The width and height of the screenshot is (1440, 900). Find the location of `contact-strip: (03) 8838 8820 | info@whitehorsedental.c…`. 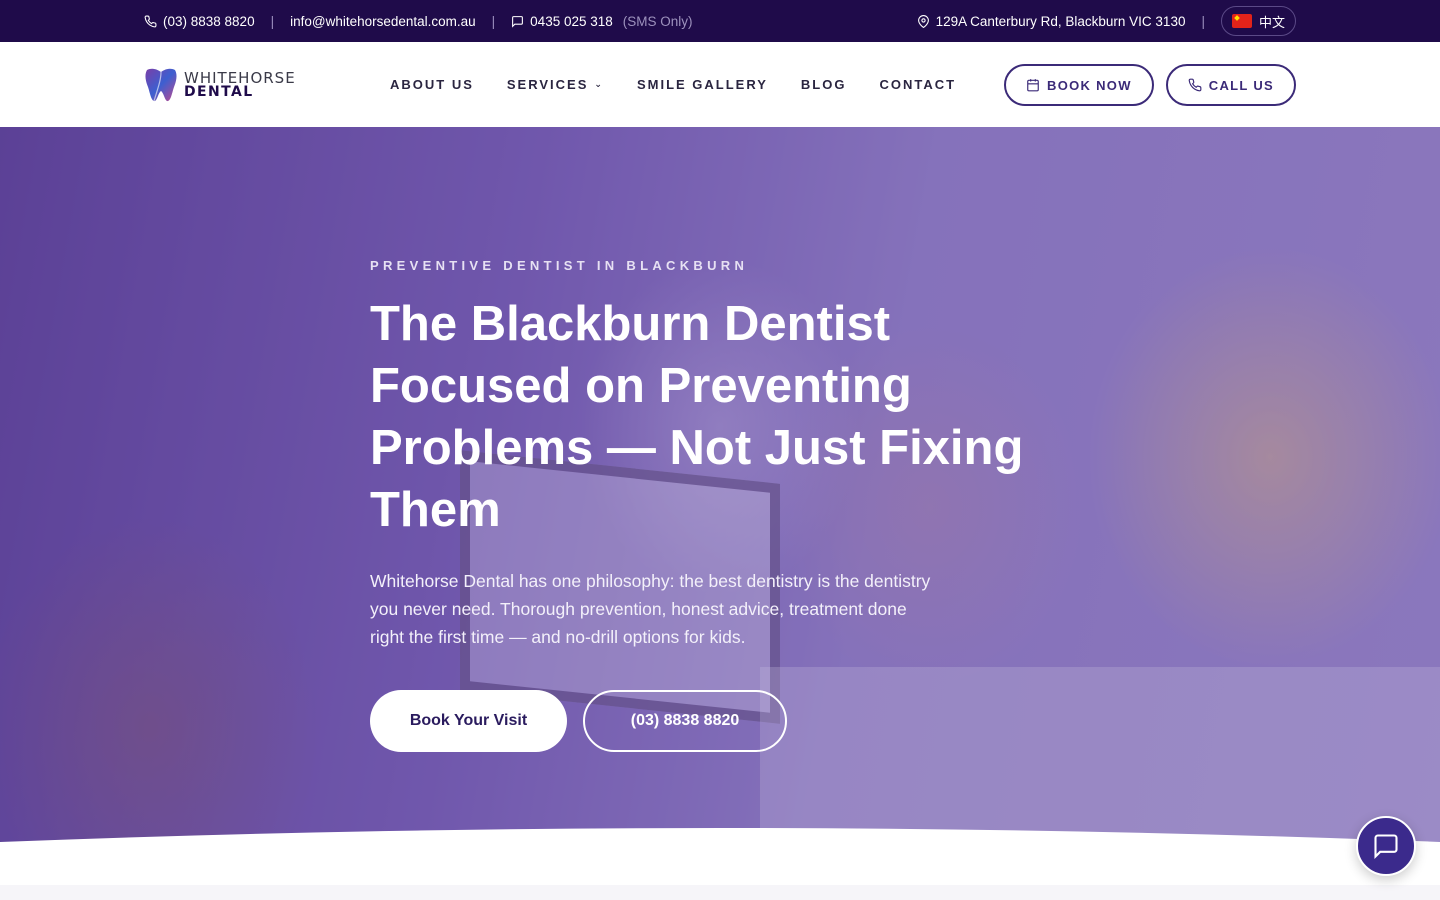

contact-strip: (03) 8838 8820 | info@whitehorsedental.c… is located at coordinates (418, 21).